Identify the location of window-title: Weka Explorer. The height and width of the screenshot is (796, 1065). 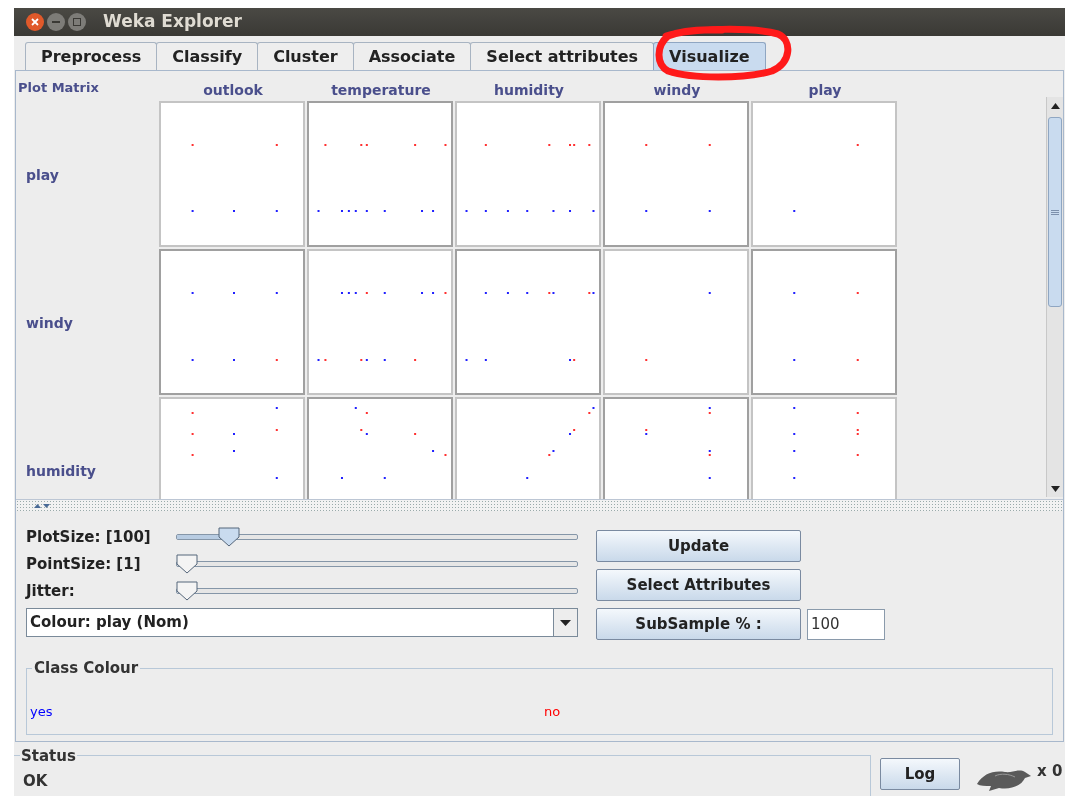
(172, 22).